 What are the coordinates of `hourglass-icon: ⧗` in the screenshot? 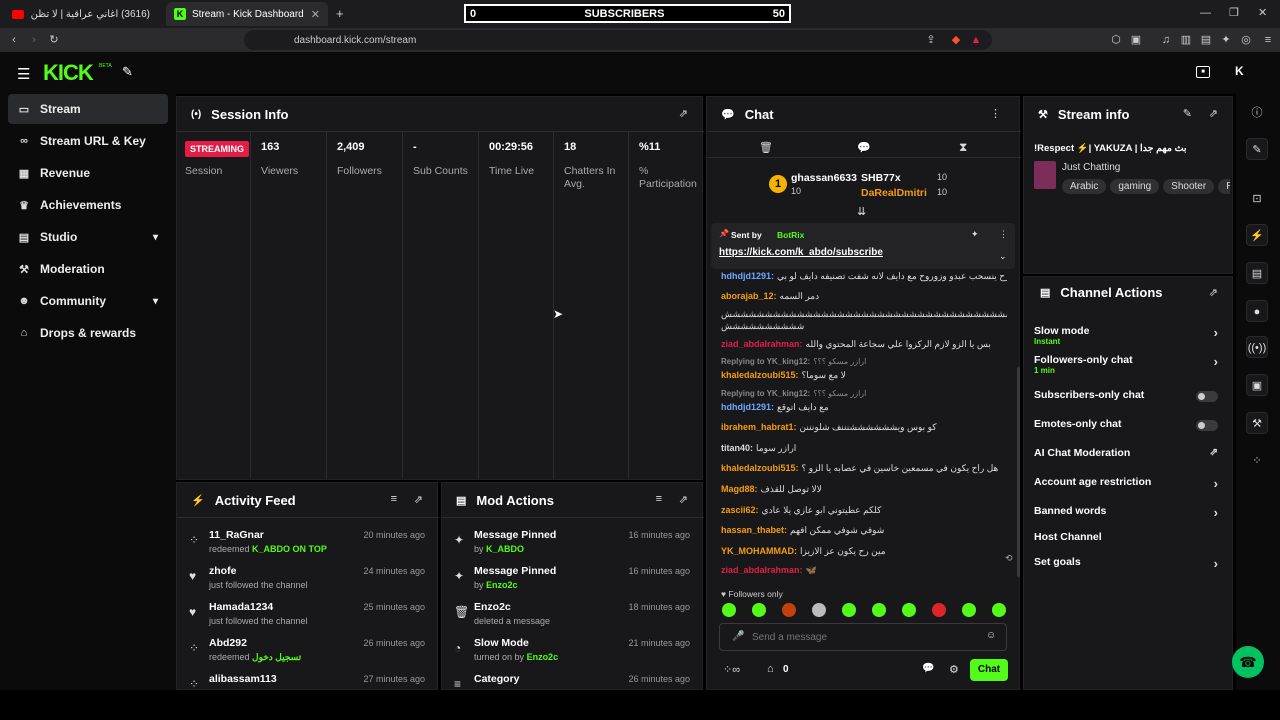 It's located at (963, 147).